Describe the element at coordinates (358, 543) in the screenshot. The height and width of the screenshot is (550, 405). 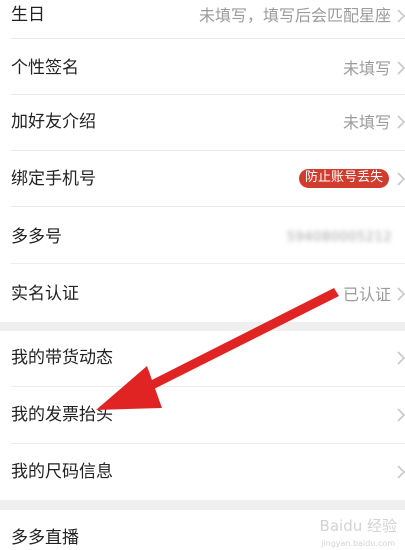
I see `baidu-watermark-url: jingyan.baidu.com` at that location.